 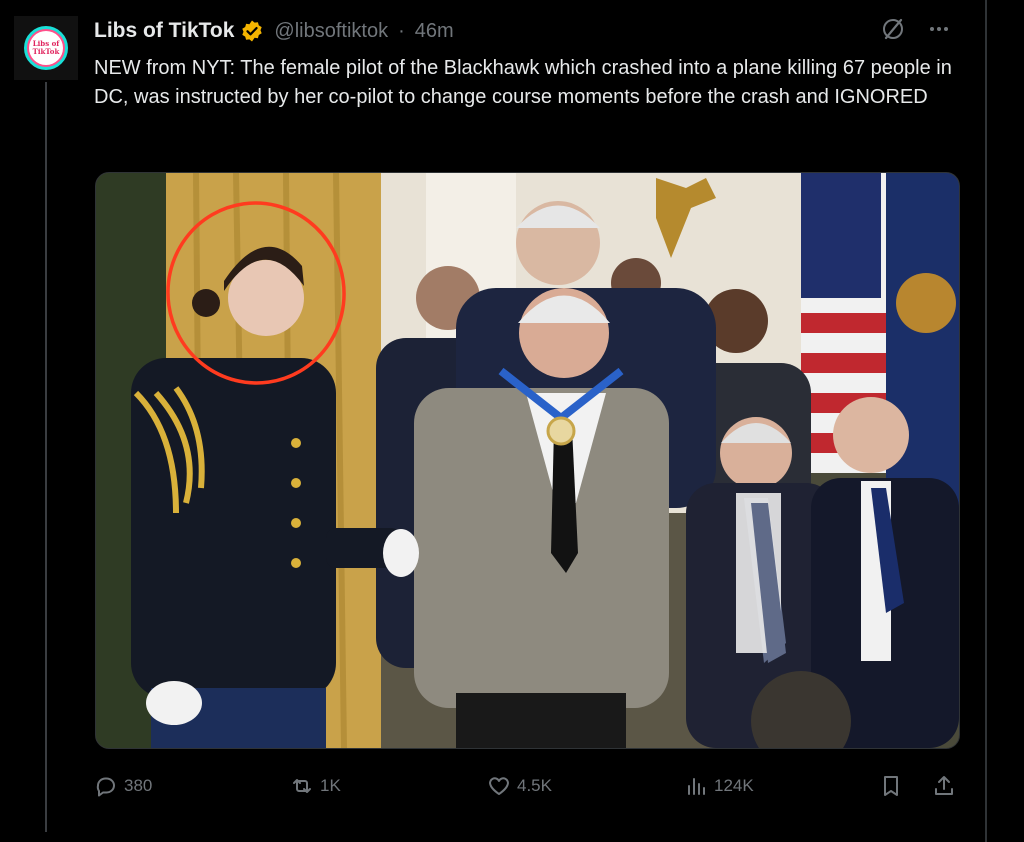 I want to click on like-icon, so click(x=499, y=786).